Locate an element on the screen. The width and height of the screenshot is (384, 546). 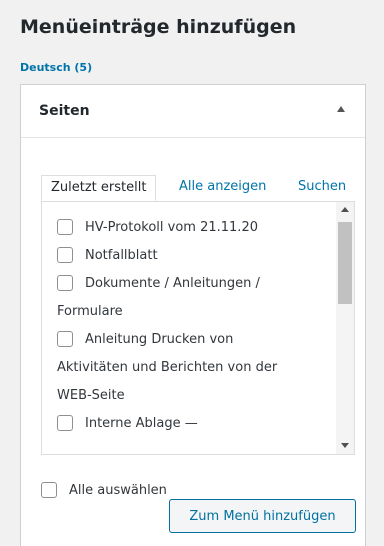
page-title: Menüeinträge hinzufügen is located at coordinates (158, 27).